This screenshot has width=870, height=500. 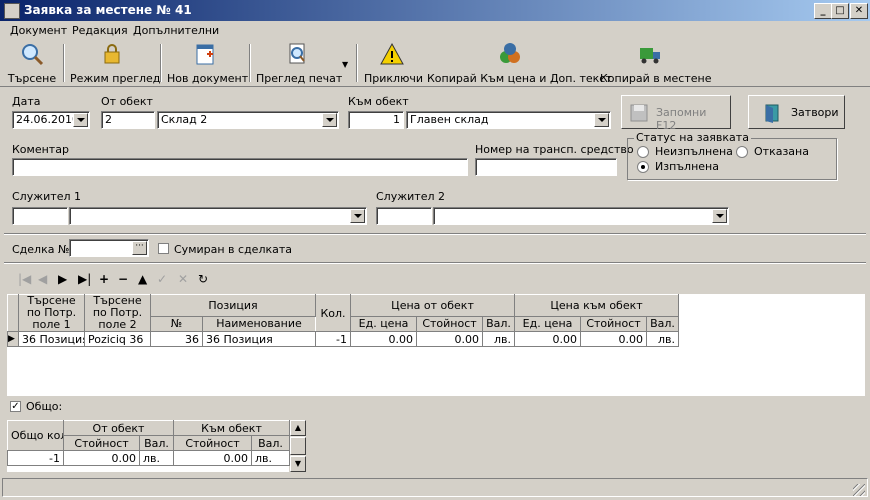 What do you see at coordinates (233, 305) in the screenshot?
I see `col-position: Позиция` at bounding box center [233, 305].